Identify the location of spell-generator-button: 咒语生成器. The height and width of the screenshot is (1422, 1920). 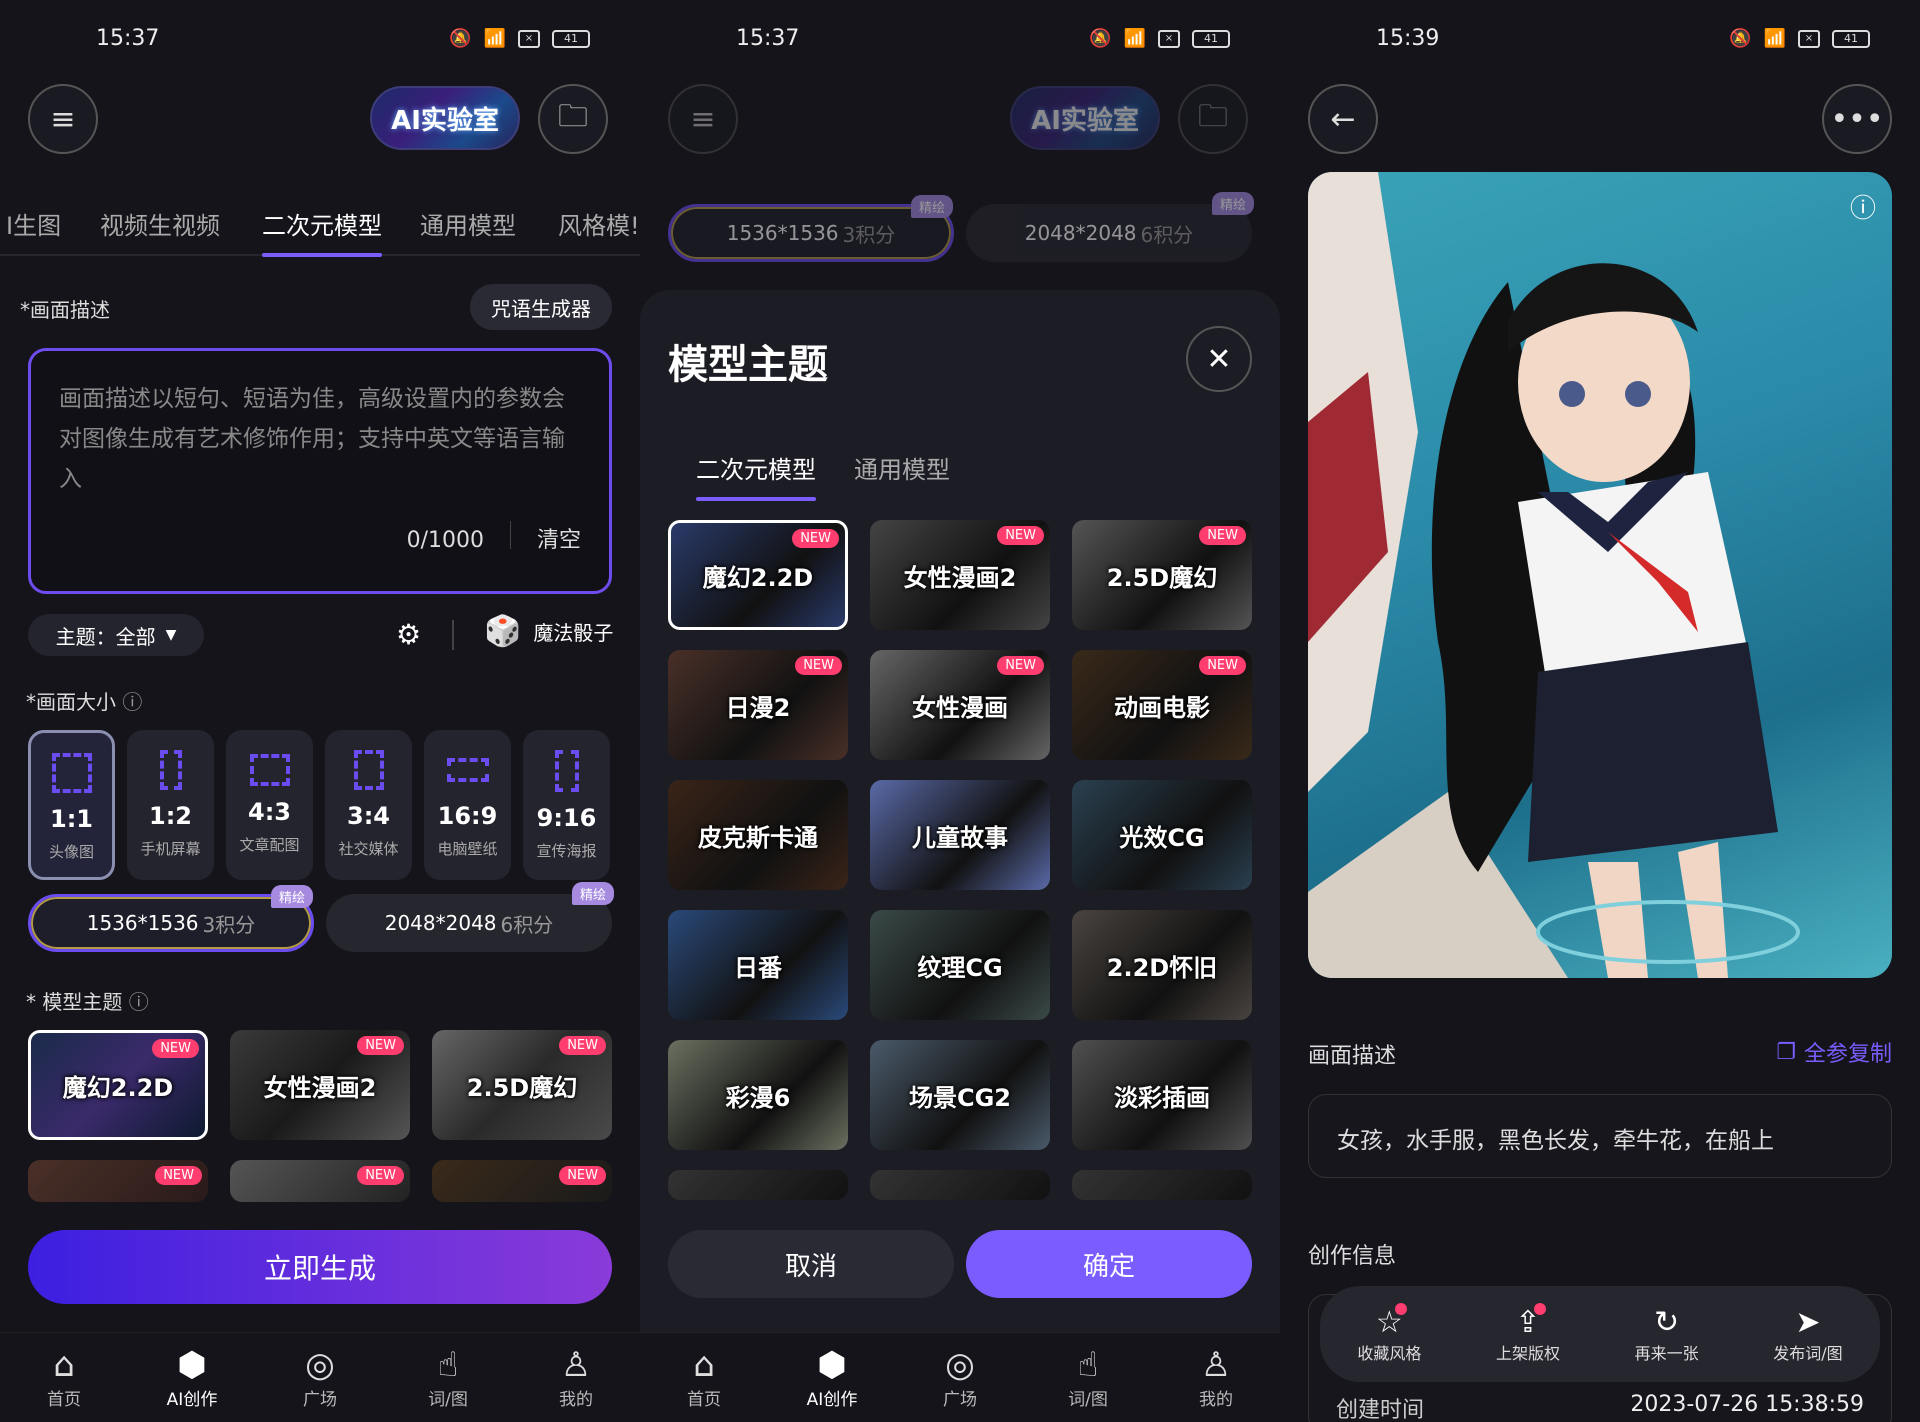
(541, 307).